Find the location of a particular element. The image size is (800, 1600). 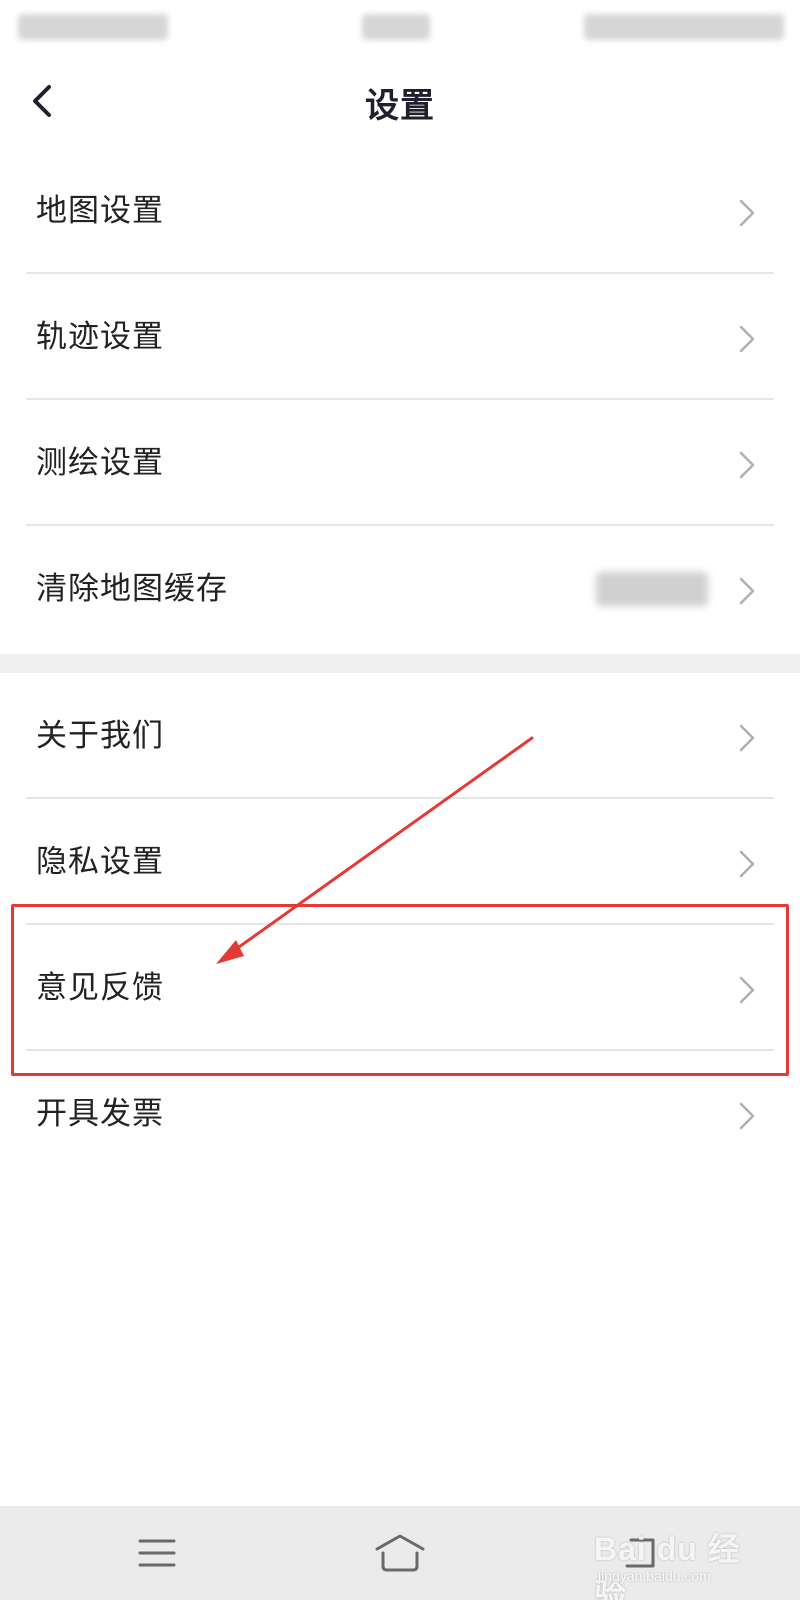

setting-row-label: 清除地图缓存 is located at coordinates (132, 589).